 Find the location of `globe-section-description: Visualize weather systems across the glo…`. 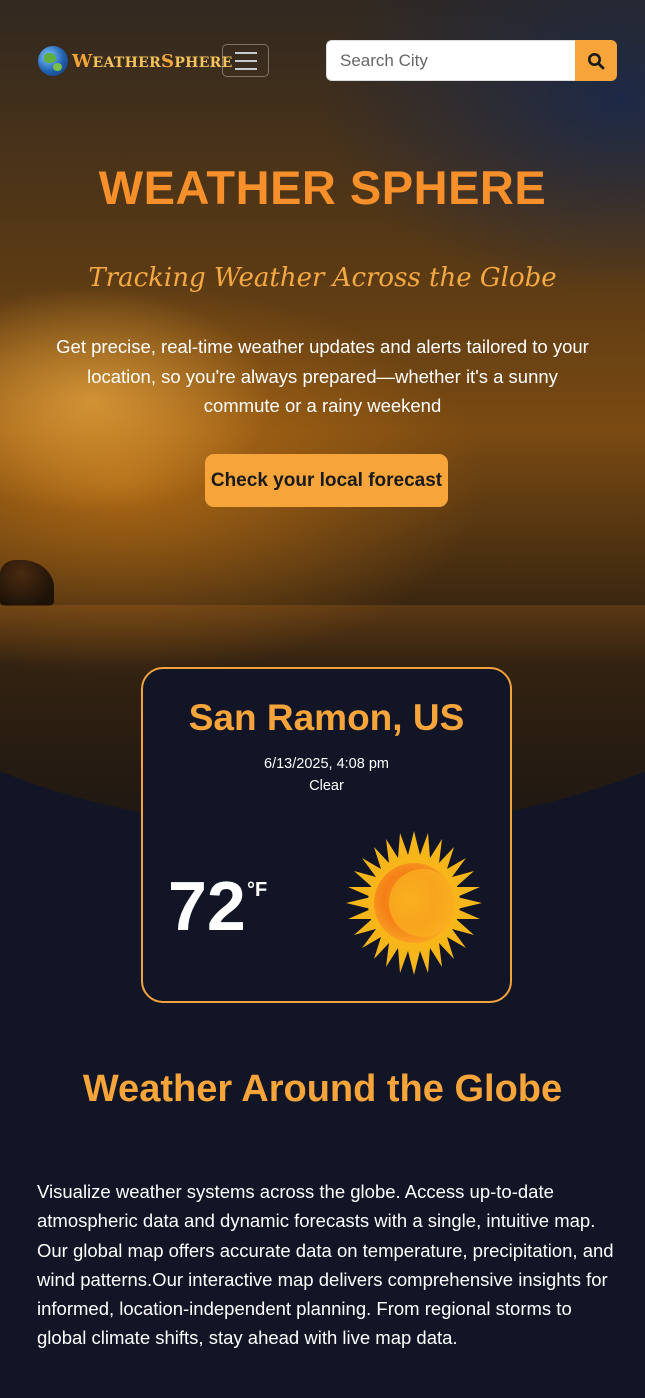

globe-section-description: Visualize weather systems across the glo… is located at coordinates (325, 1265).